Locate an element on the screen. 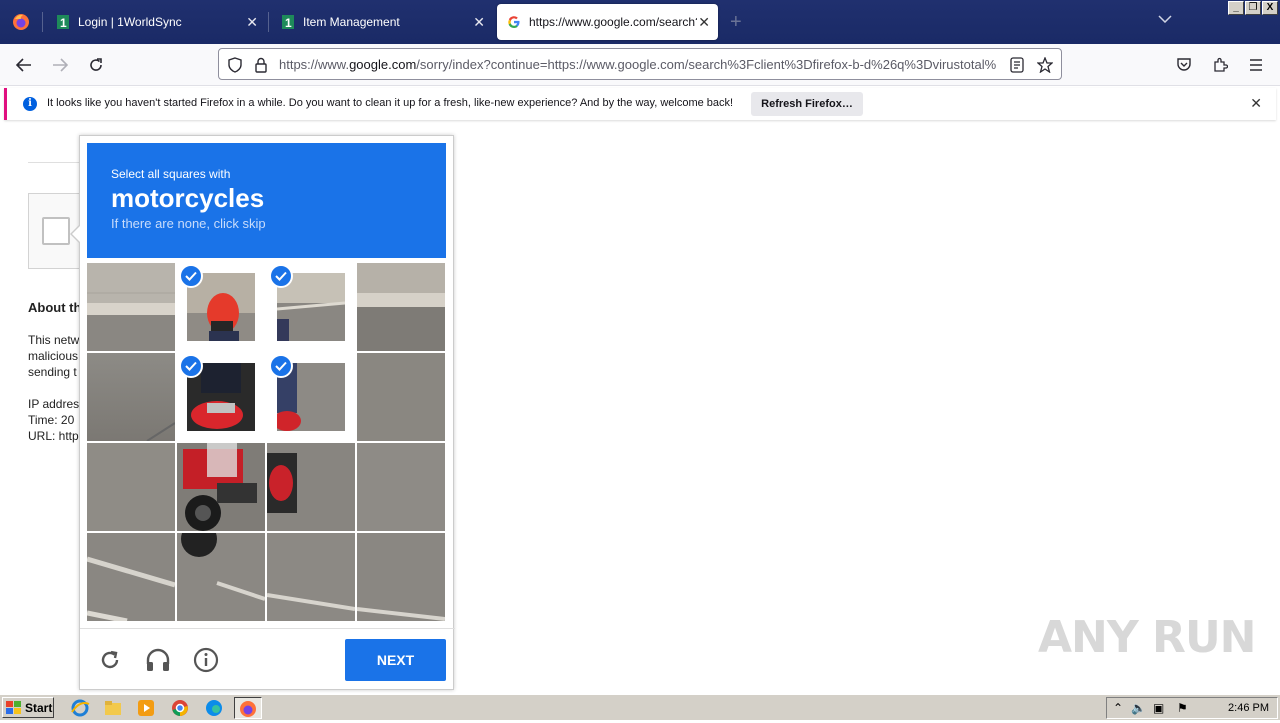 The width and height of the screenshot is (1280, 723). edge-icon is located at coordinates (214, 708).